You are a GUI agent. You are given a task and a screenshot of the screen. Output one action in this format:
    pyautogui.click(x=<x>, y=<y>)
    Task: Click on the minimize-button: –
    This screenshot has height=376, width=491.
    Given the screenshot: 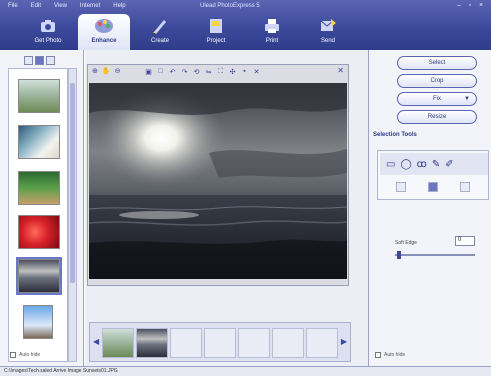 What is the action you would take?
    pyautogui.click(x=459, y=5)
    